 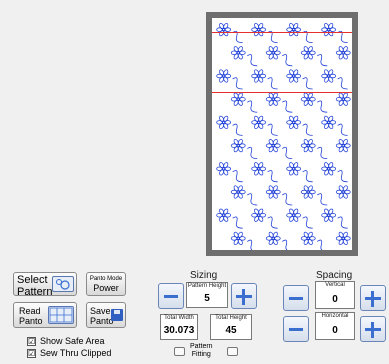 What do you see at coordinates (282, 92) in the screenshot?
I see `safe-area-bottom-line` at bounding box center [282, 92].